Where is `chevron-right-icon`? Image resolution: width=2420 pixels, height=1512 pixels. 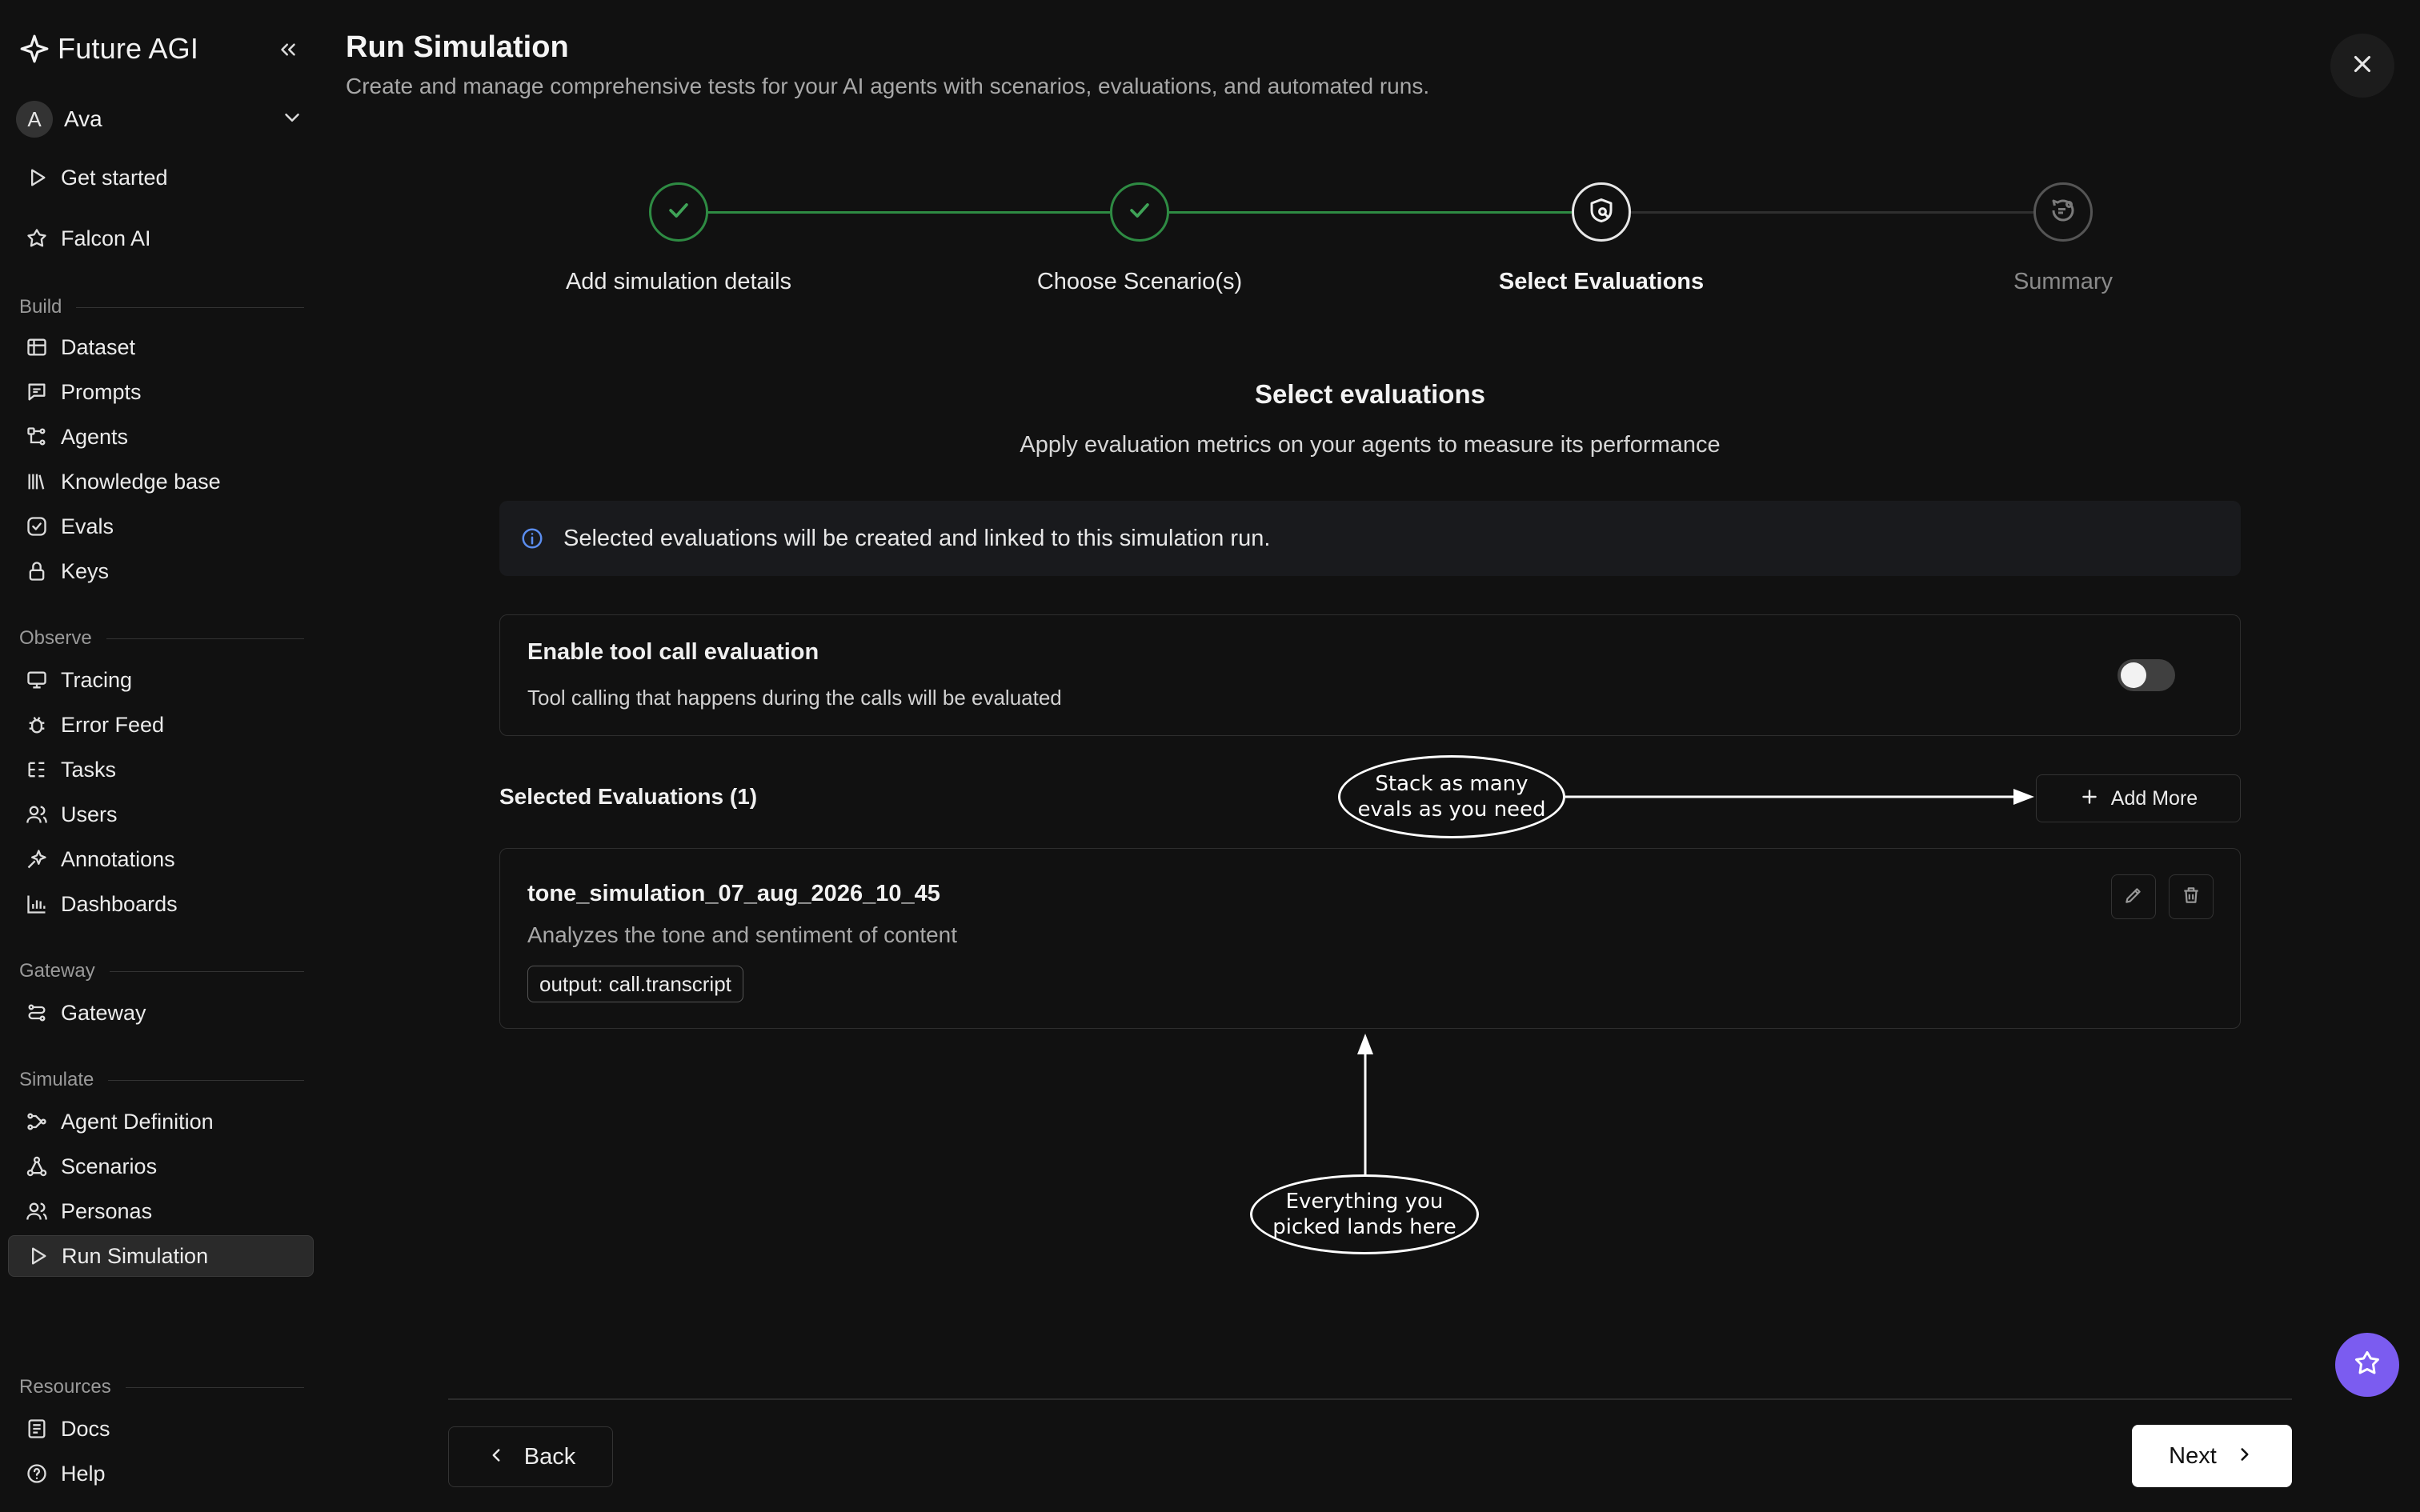 chevron-right-icon is located at coordinates (2244, 1456).